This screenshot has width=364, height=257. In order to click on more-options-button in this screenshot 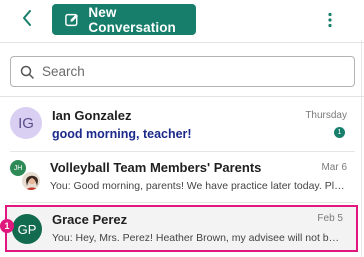, I will do `click(330, 20)`.